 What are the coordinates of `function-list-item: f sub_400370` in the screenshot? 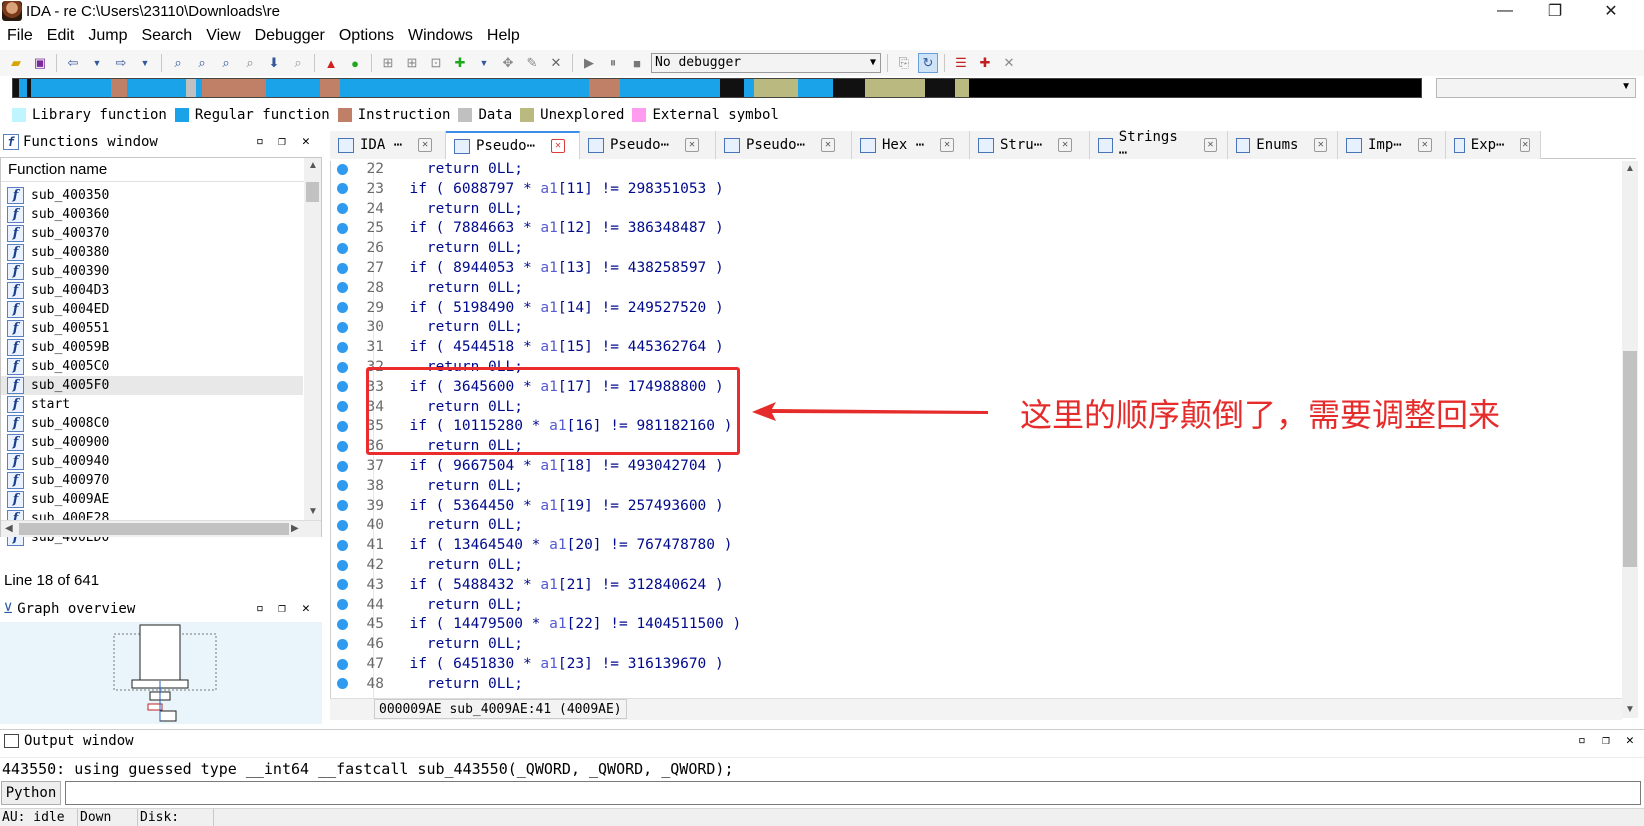 It's located at (152, 233).